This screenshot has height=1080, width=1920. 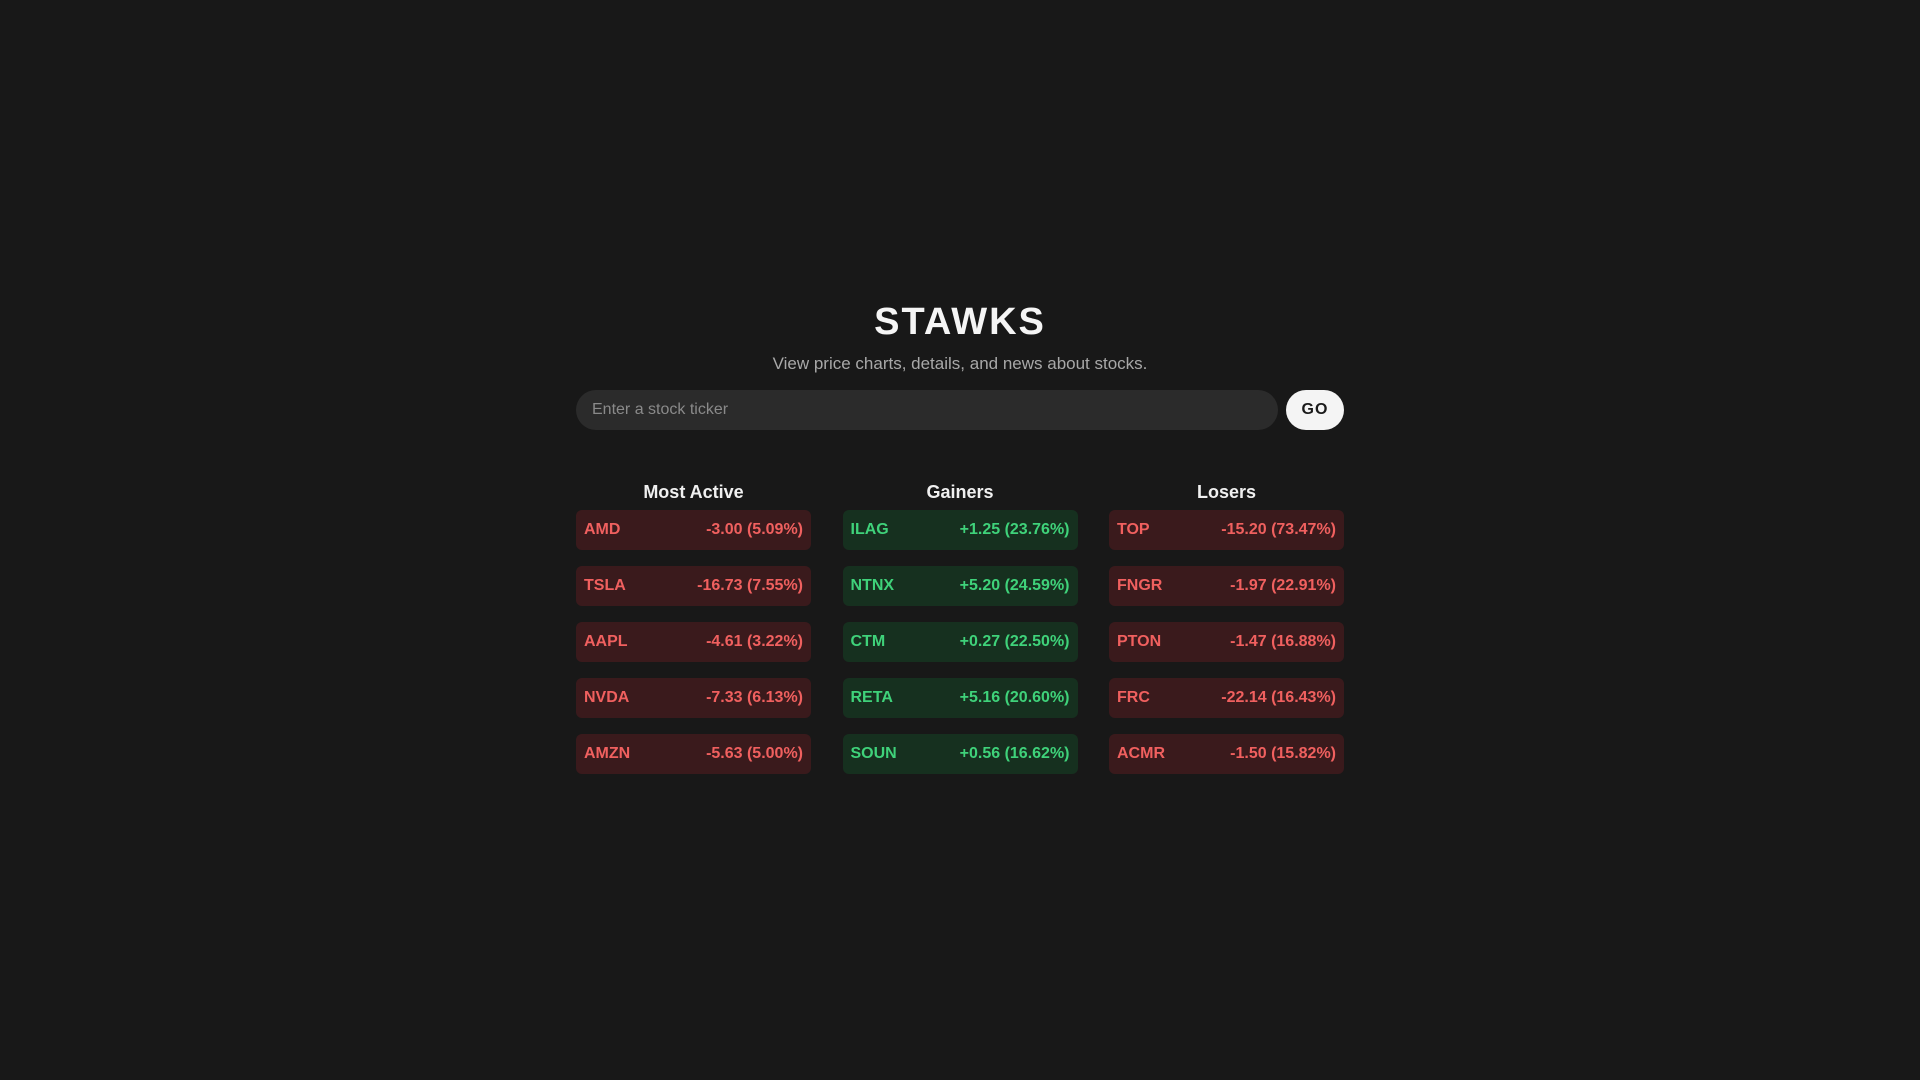 I want to click on stock-change: -1.50 (15.82%), so click(x=1283, y=753).